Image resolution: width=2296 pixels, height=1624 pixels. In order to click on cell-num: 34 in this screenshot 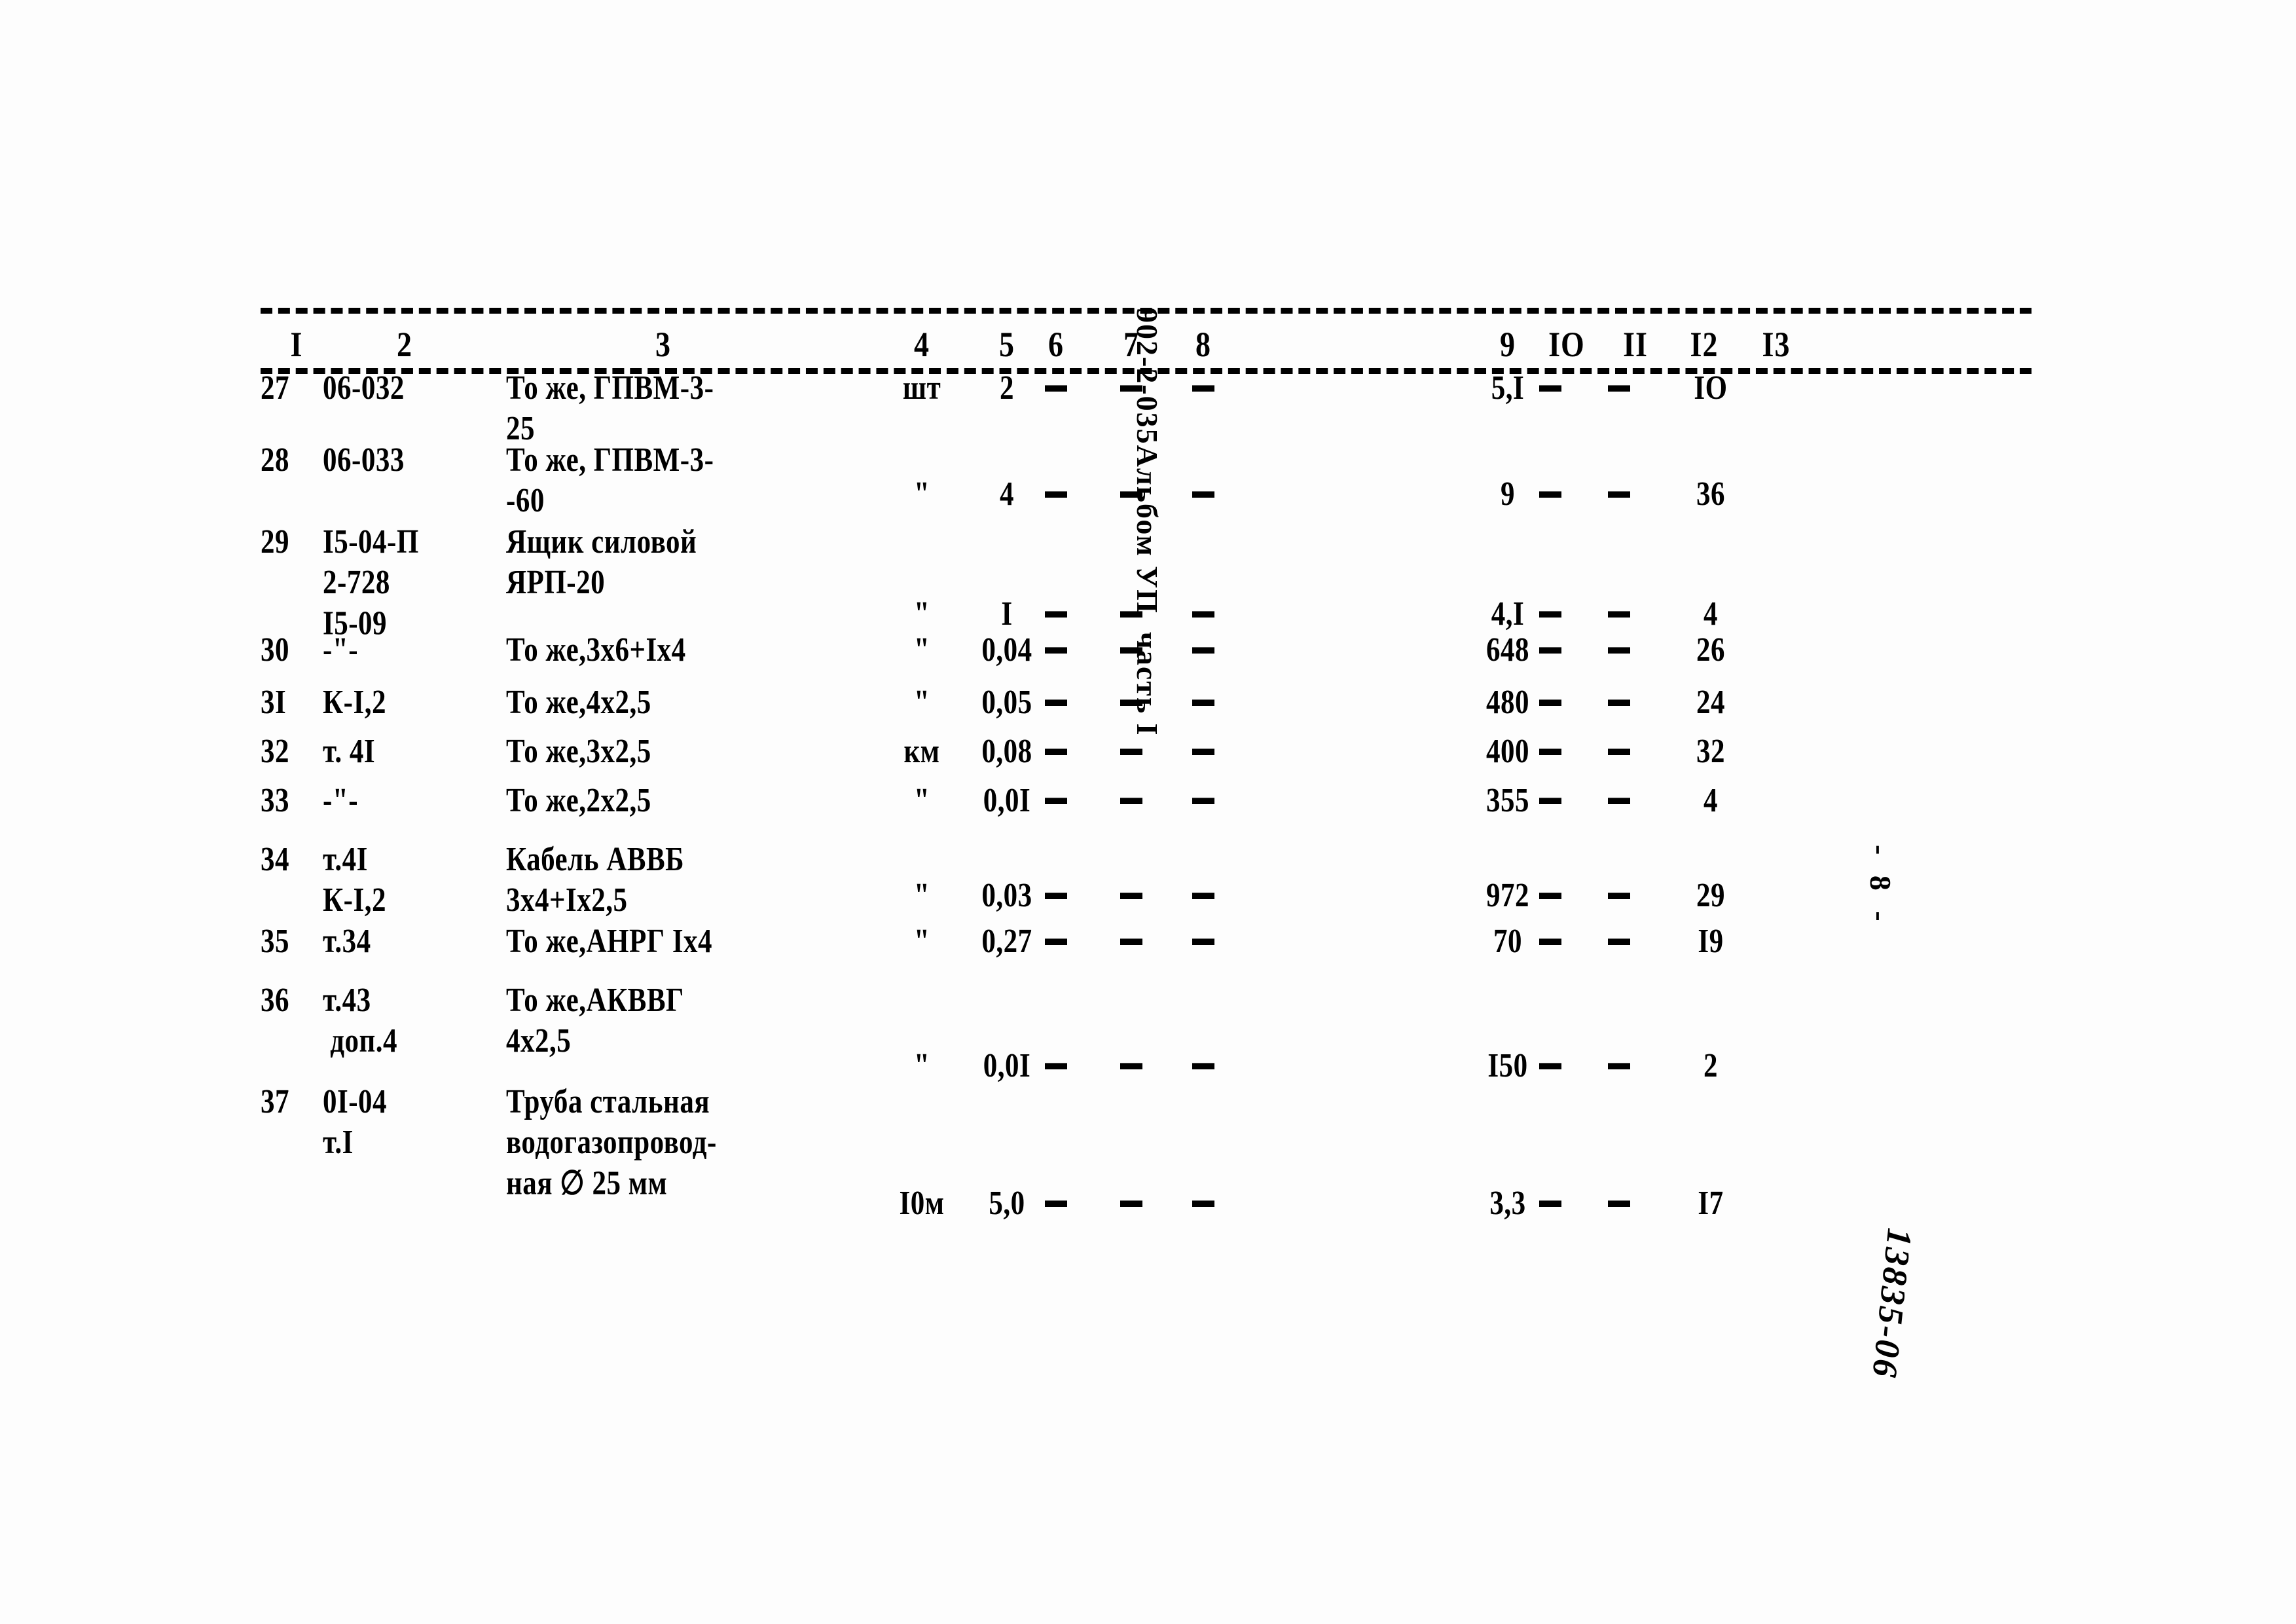, I will do `click(275, 859)`.